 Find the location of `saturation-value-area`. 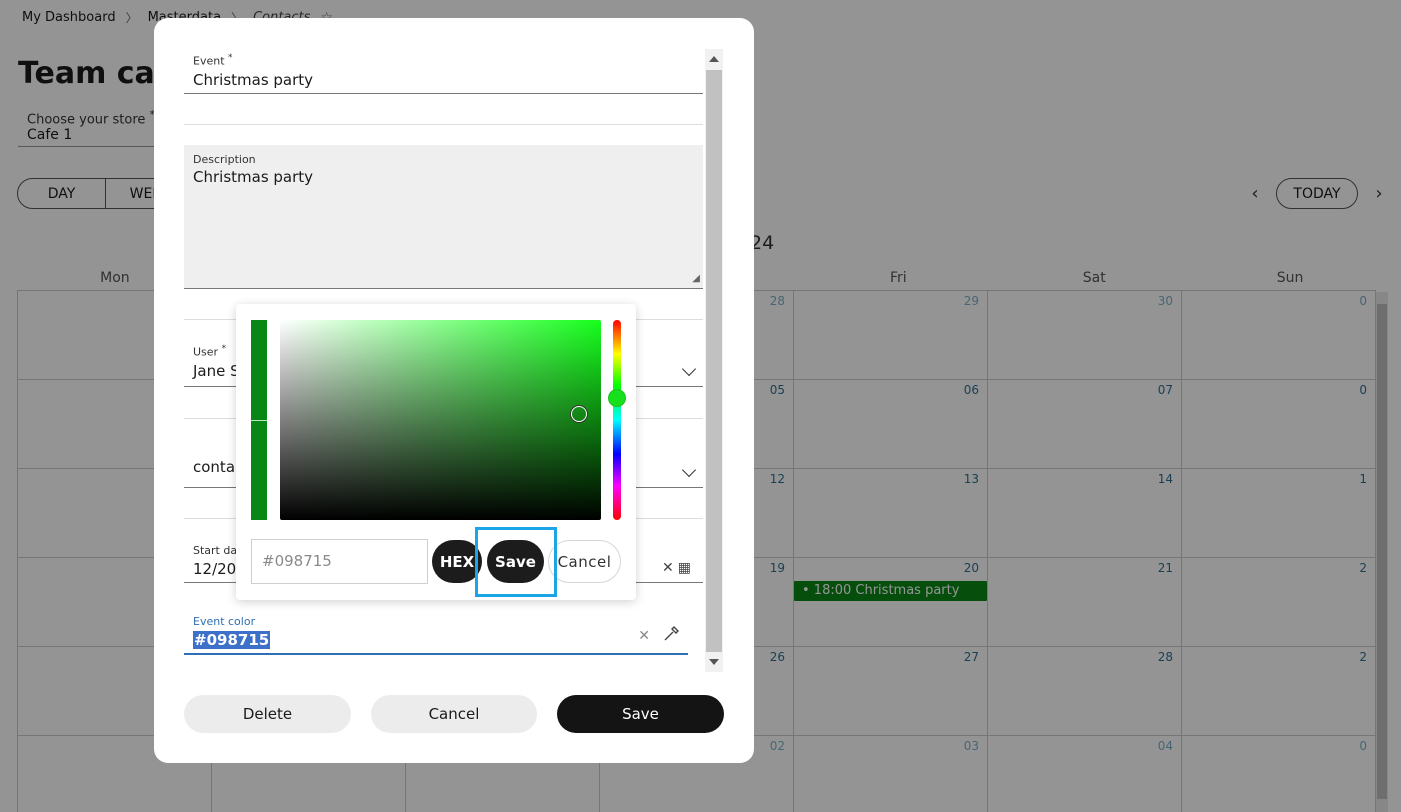

saturation-value-area is located at coordinates (440, 420).